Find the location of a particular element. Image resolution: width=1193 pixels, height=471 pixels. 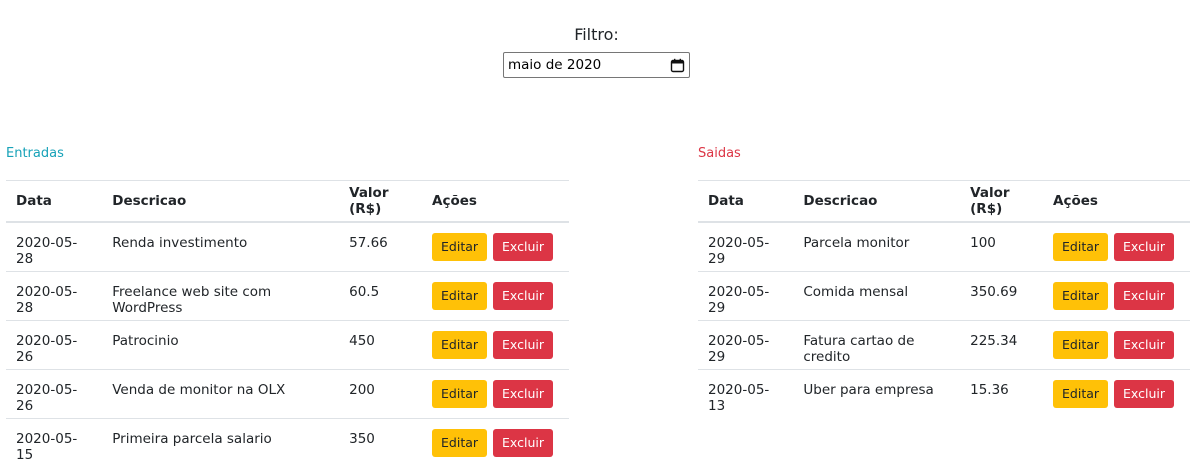

cell-value: 450 is located at coordinates (381, 344).